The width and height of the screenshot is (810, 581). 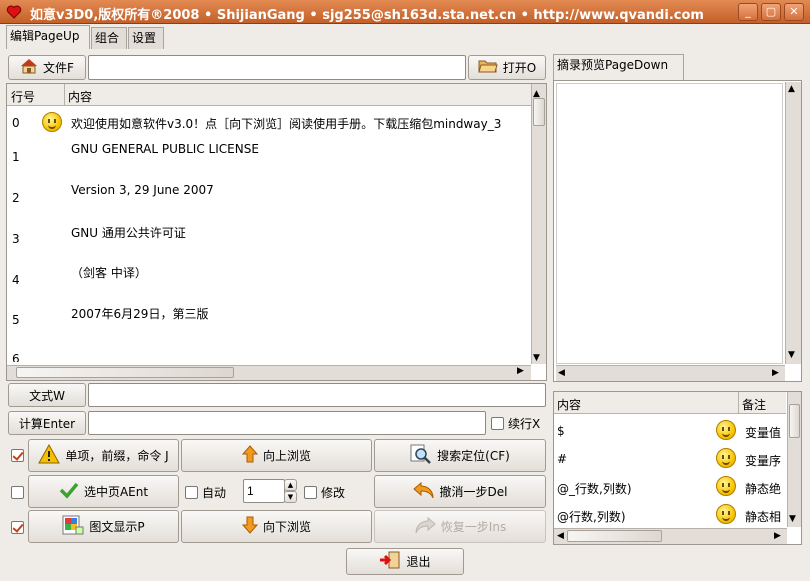 What do you see at coordinates (16, 239) in the screenshot?
I see `row-number: 3` at bounding box center [16, 239].